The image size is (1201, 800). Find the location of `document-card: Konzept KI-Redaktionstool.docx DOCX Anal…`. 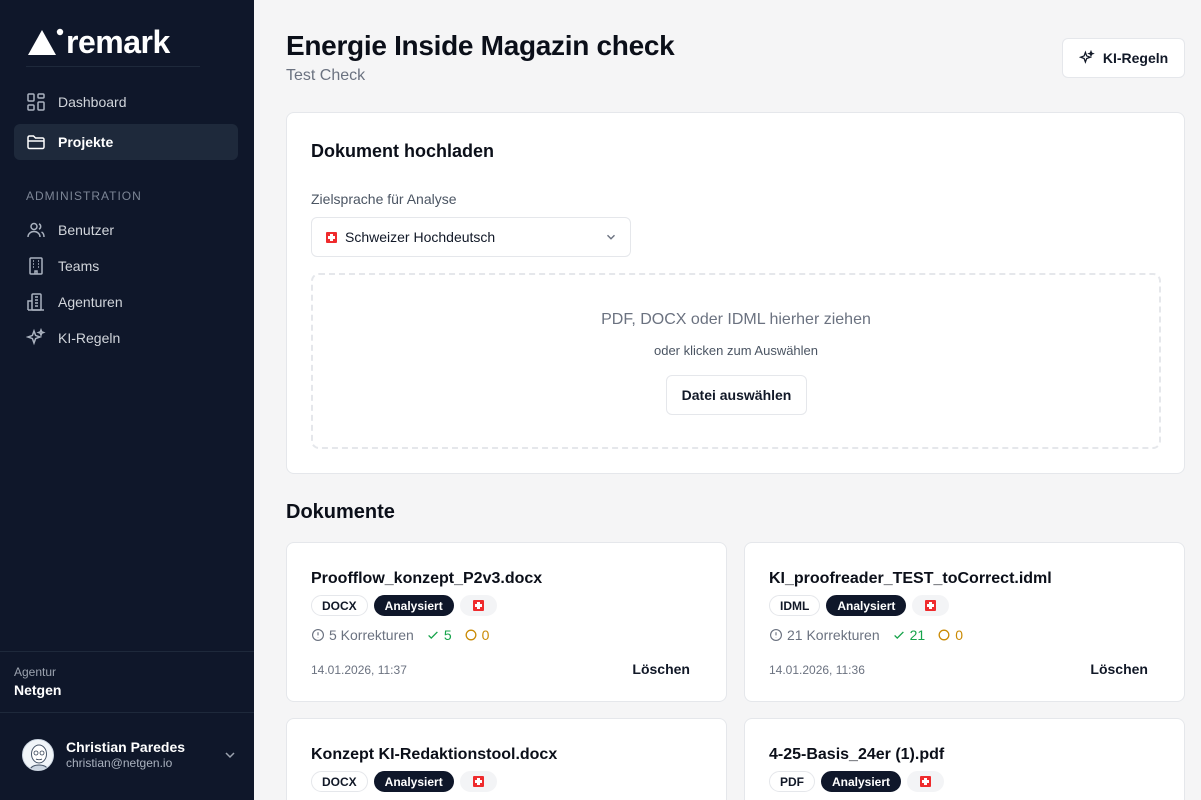

document-card: Konzept KI-Redaktionstool.docx DOCX Anal… is located at coordinates (506, 759).